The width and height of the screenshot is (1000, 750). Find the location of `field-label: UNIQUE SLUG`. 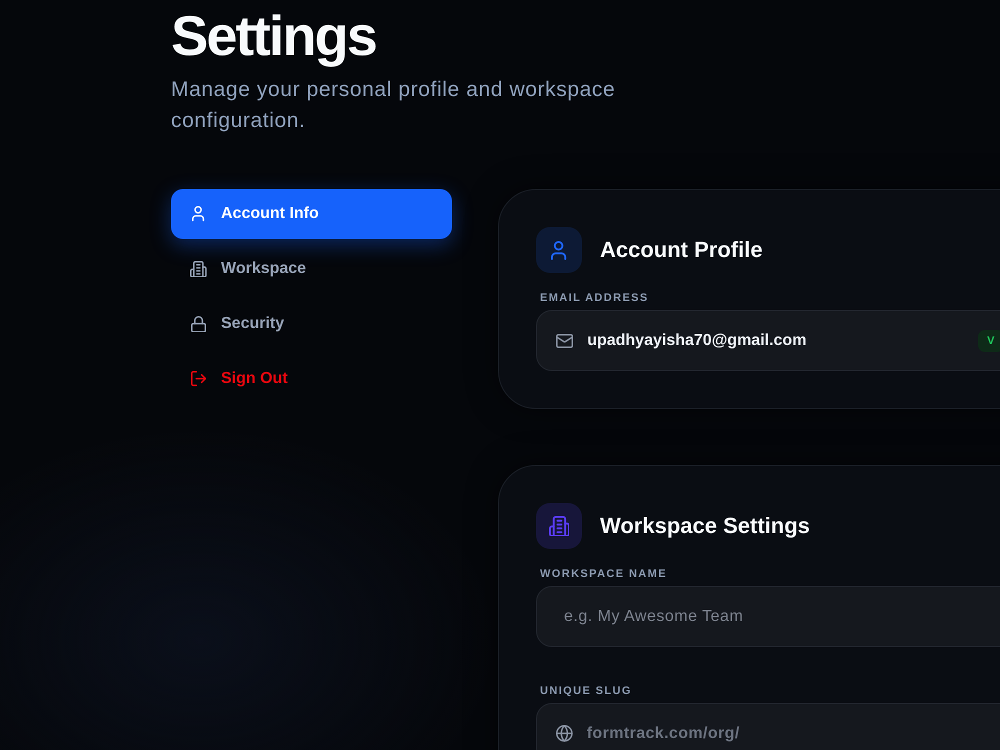

field-label: UNIQUE SLUG is located at coordinates (586, 691).